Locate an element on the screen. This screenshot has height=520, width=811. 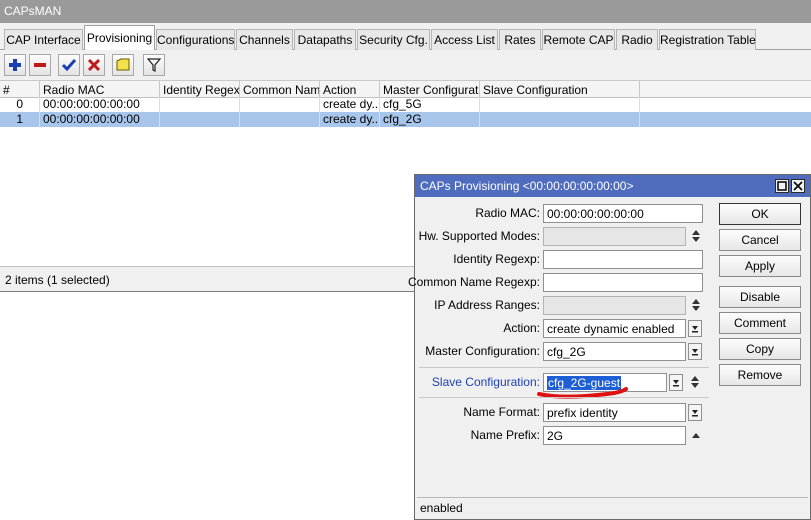
maximize-icon is located at coordinates (782, 186).